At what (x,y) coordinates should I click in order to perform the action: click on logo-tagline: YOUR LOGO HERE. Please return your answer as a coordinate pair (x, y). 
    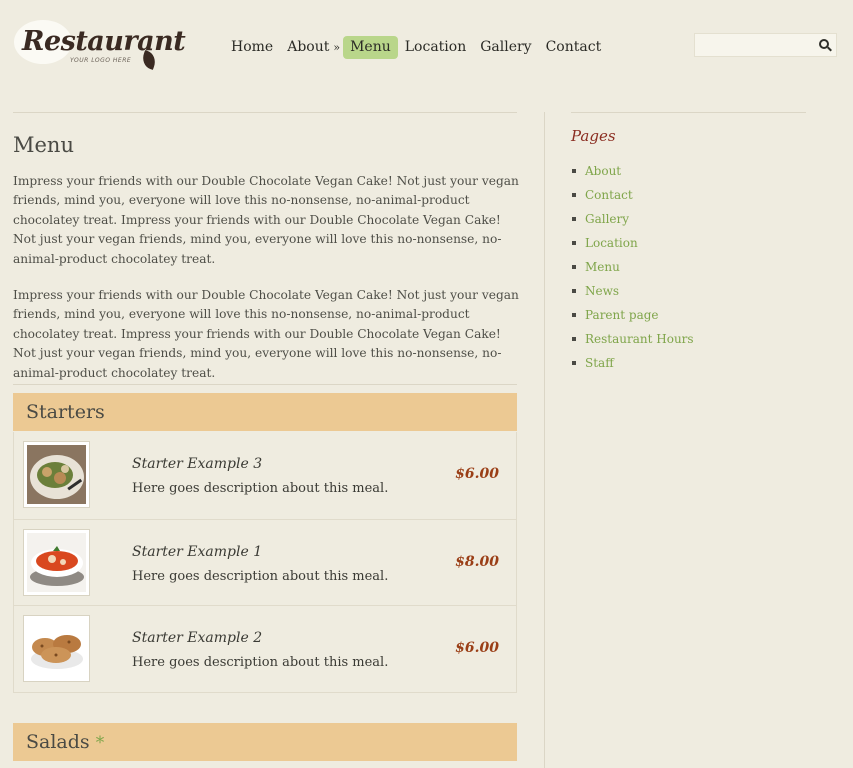
    Looking at the image, I should click on (101, 60).